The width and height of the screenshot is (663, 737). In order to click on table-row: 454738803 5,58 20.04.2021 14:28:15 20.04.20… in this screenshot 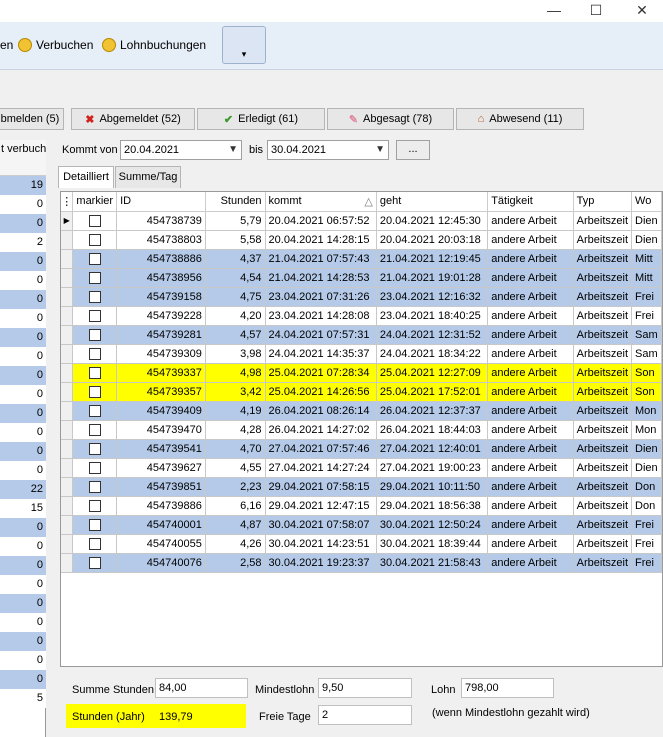, I will do `click(361, 240)`.